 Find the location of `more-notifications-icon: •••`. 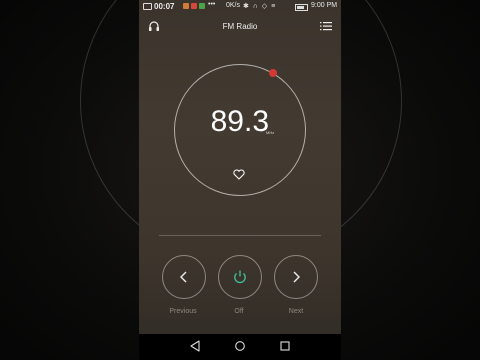

more-notifications-icon: ••• is located at coordinates (212, 4).